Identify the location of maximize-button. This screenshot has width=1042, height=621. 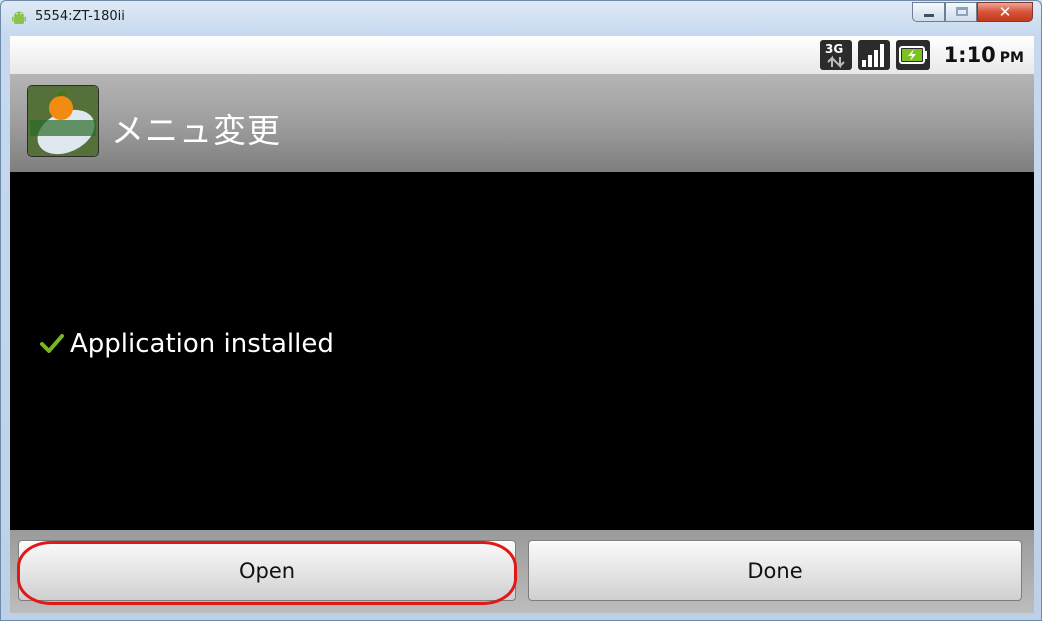
(961, 12).